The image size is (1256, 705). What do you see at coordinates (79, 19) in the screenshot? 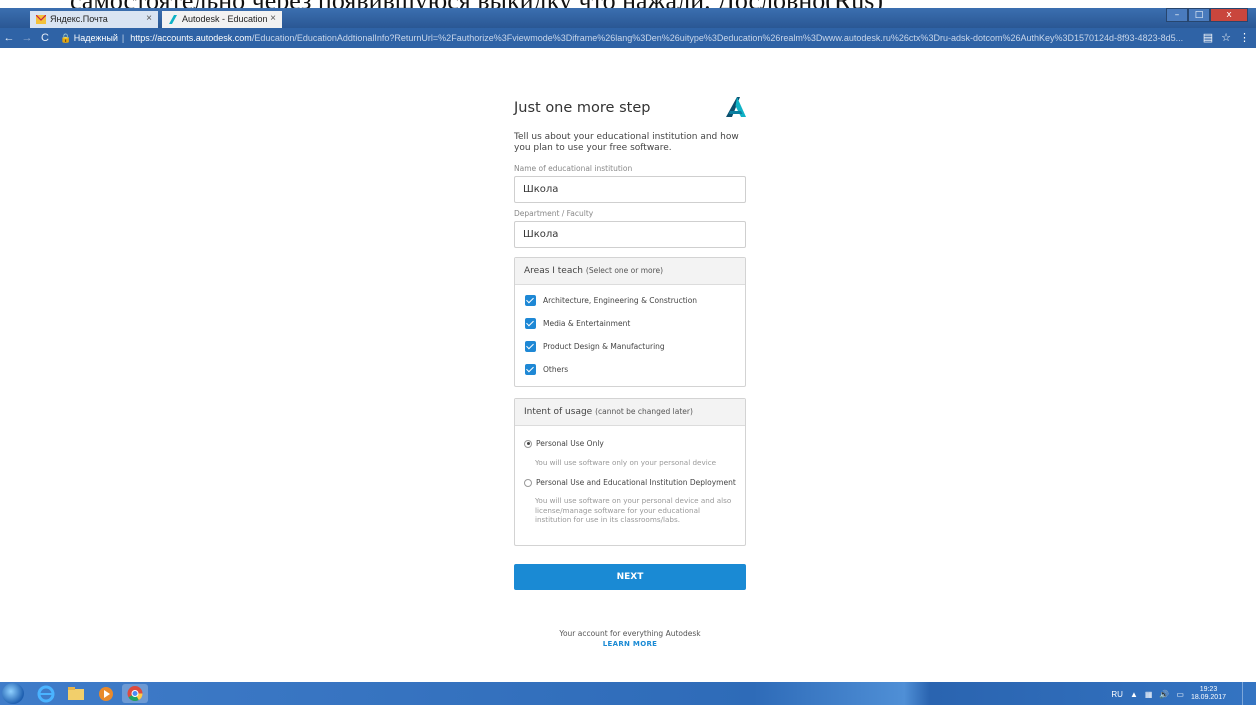
I see `tab-label: Яндекс.Почта` at bounding box center [79, 19].